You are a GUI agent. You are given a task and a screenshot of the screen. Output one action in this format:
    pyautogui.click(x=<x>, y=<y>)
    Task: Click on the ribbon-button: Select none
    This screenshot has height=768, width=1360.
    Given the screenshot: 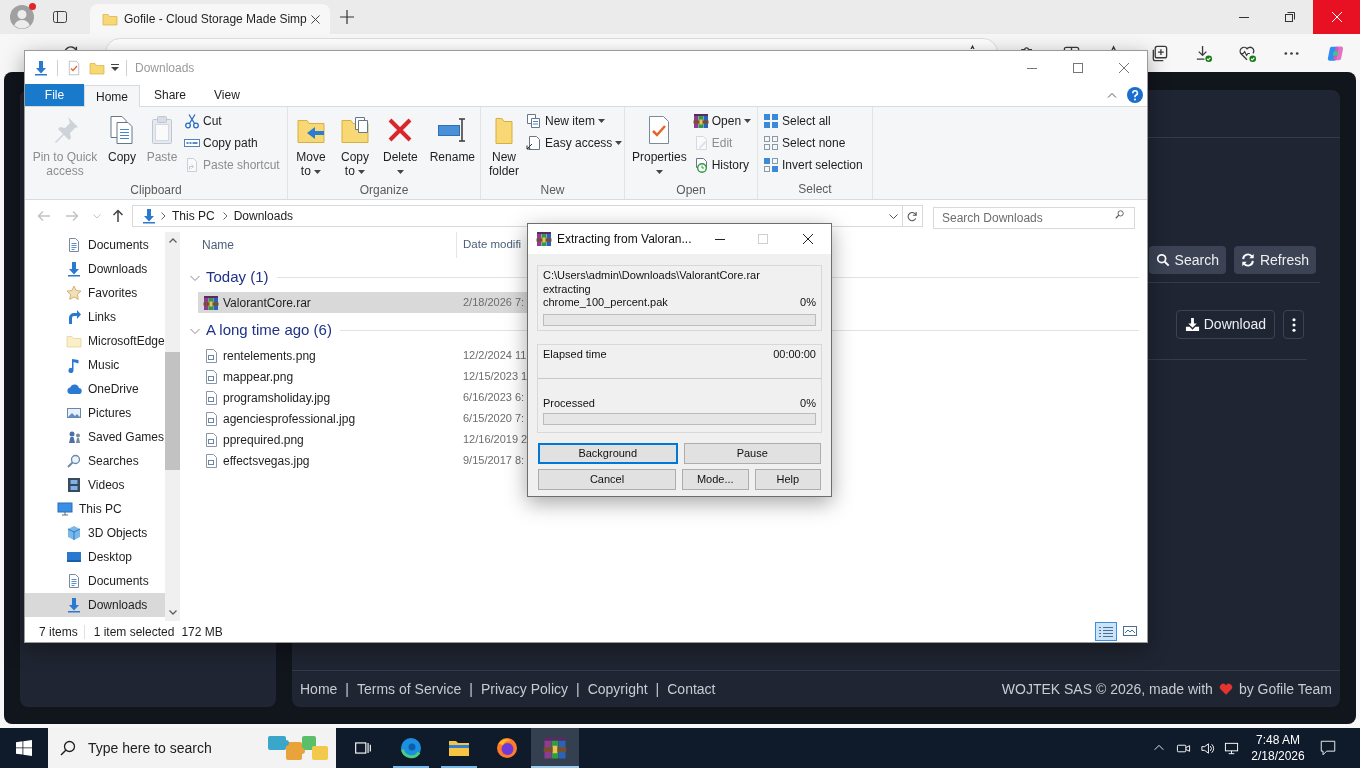 What is the action you would take?
    pyautogui.click(x=813, y=143)
    